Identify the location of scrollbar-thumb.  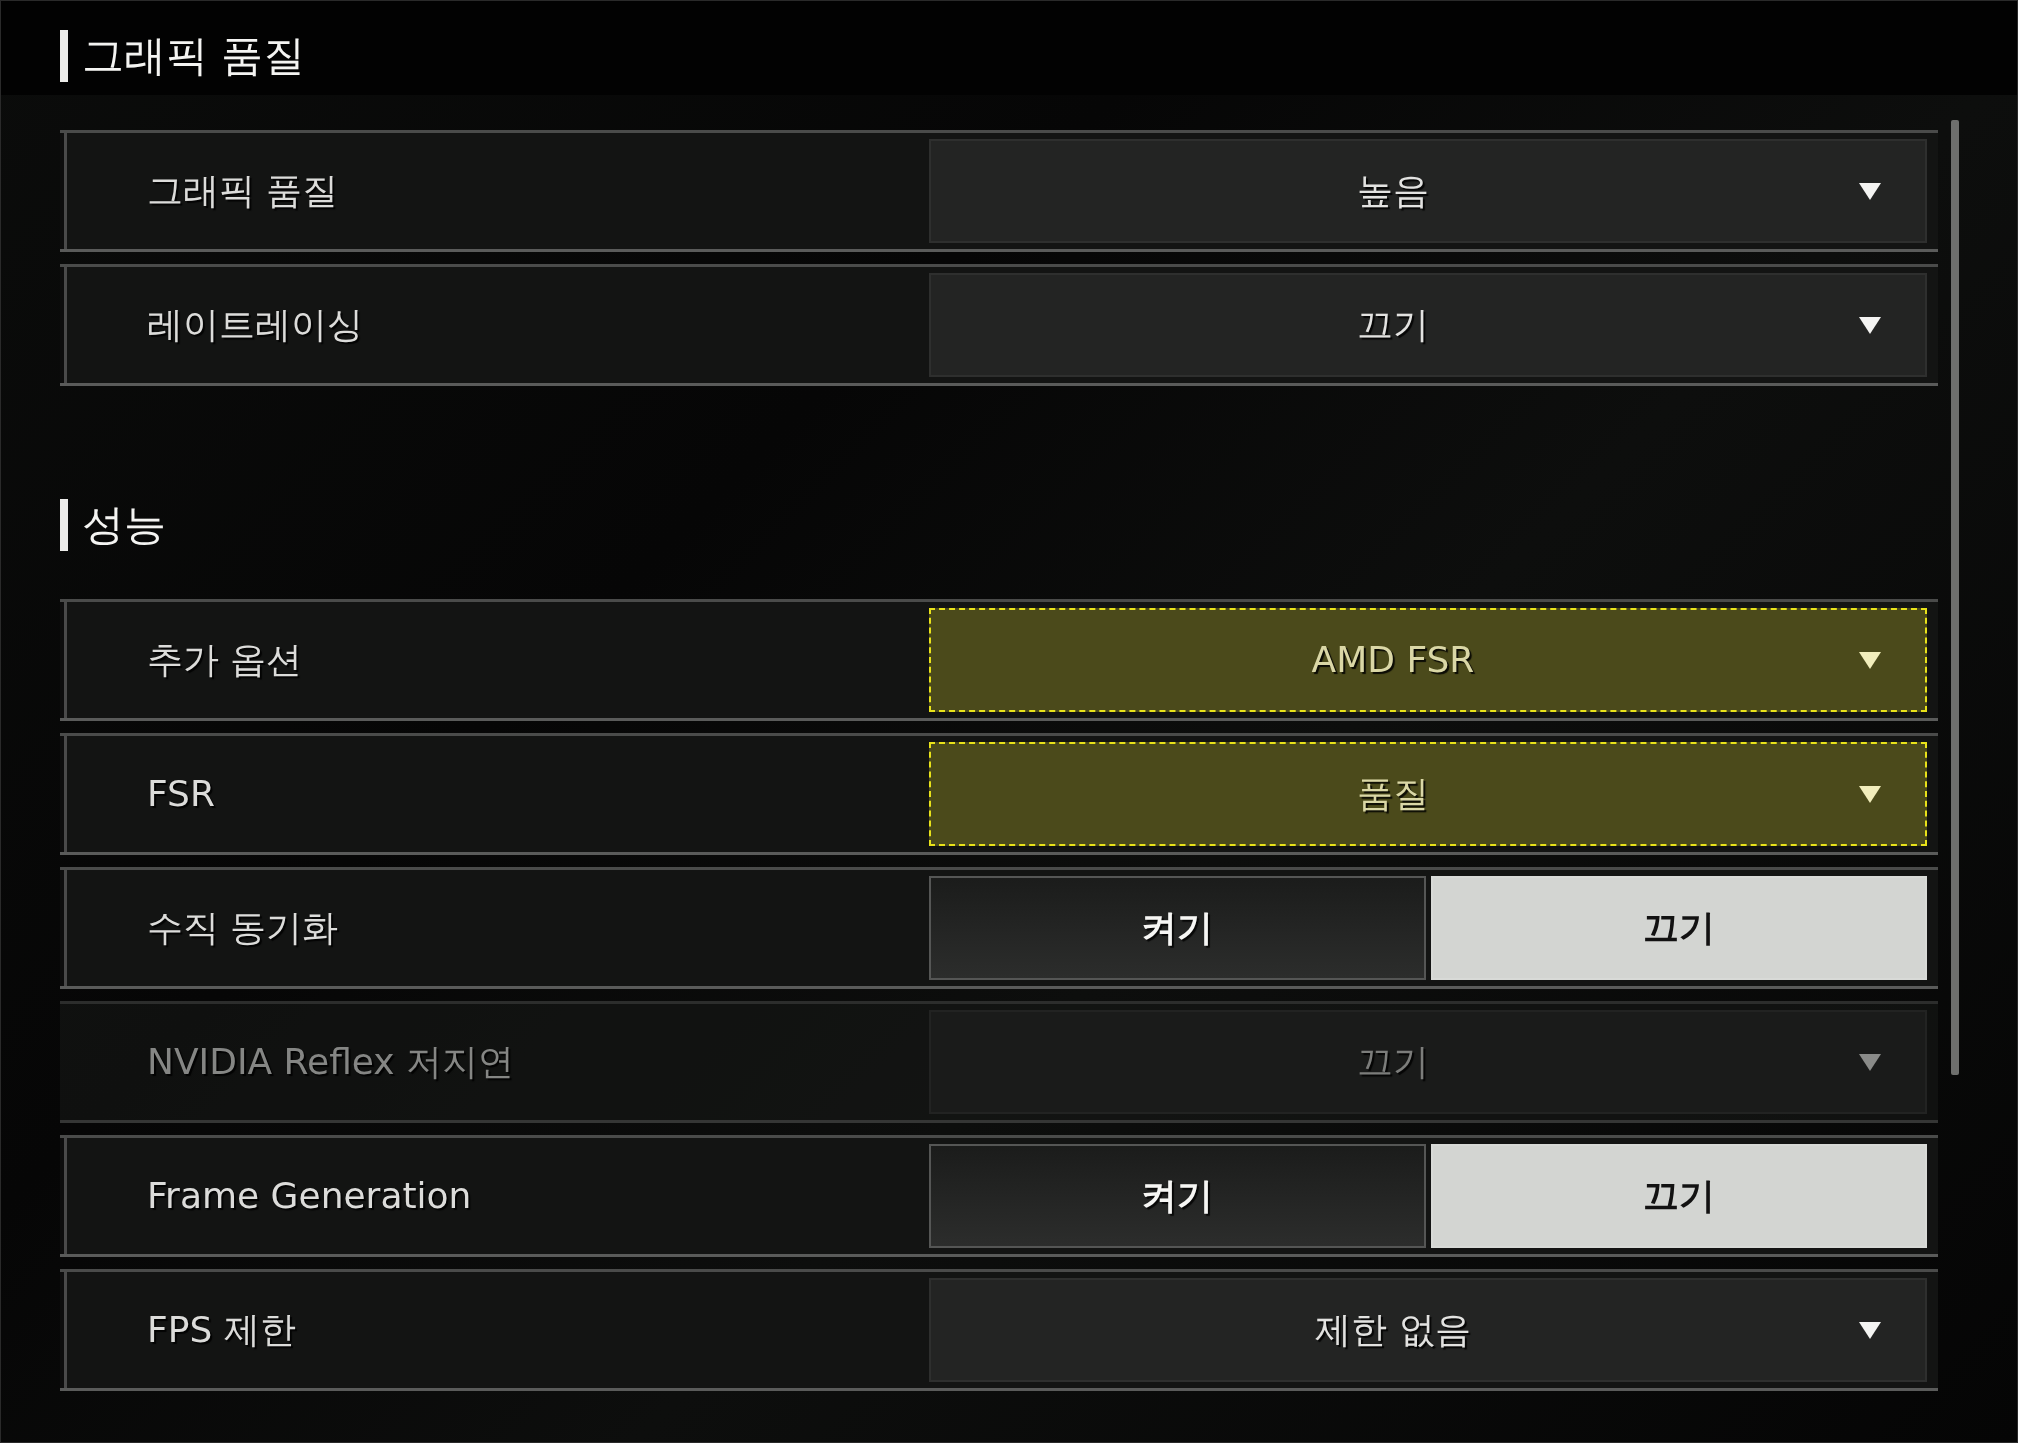
(1955, 597).